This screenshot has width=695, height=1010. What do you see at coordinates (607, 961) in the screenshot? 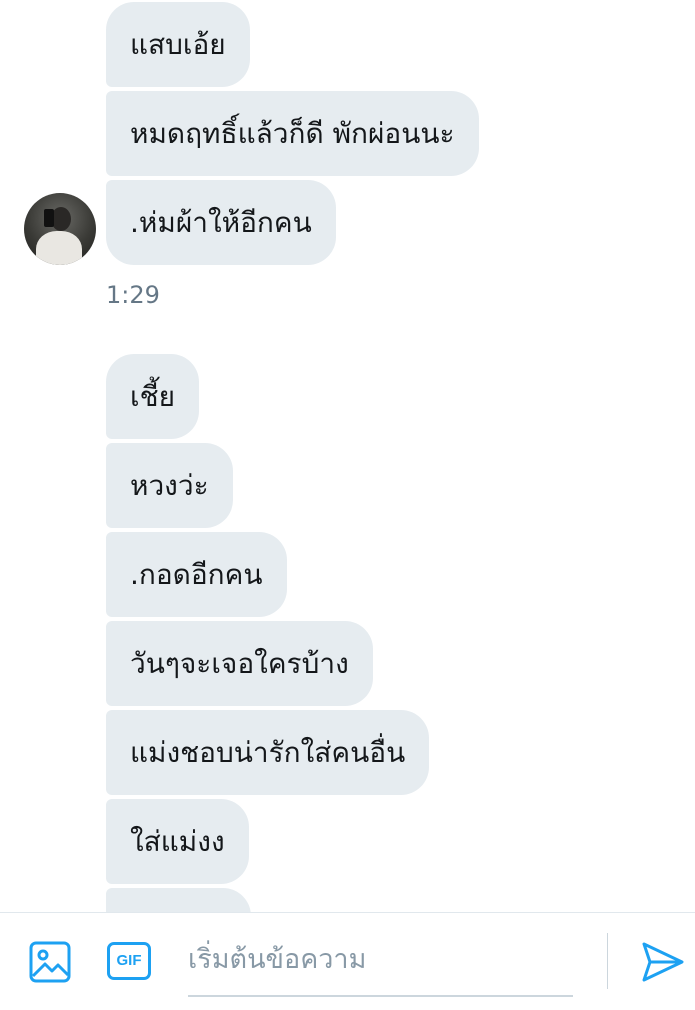
I see `composer-divider` at bounding box center [607, 961].